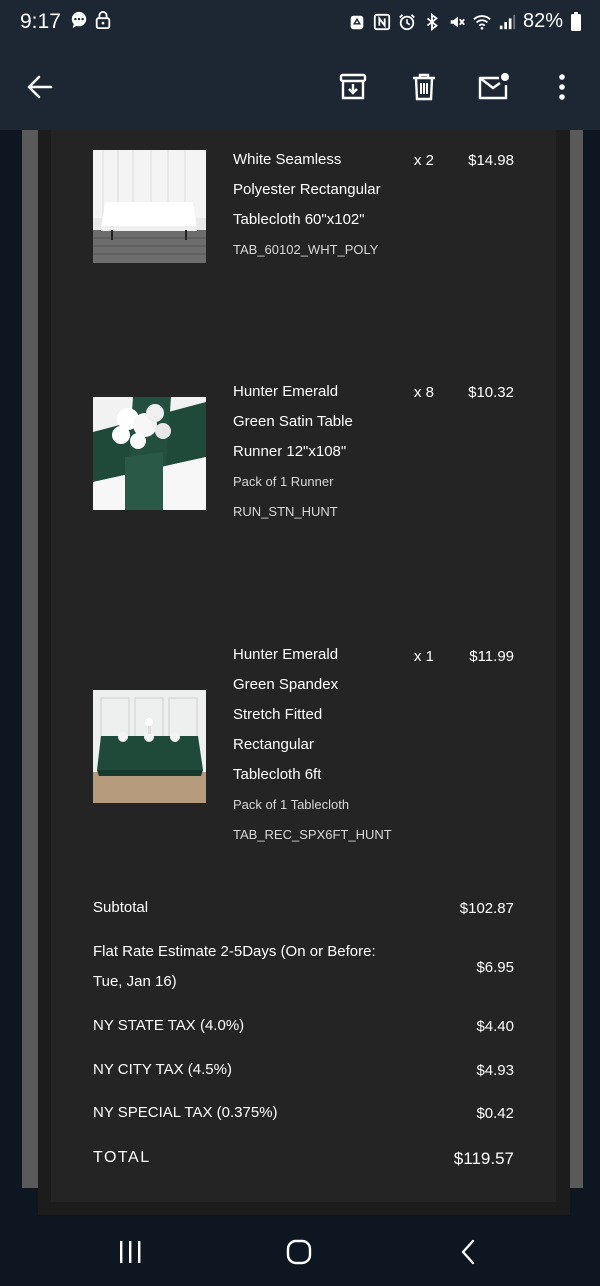 This screenshot has height=1286, width=600. What do you see at coordinates (185, 1112) in the screenshot?
I see `special-tax-label: NY SPECIAL TAX (0.375%)` at bounding box center [185, 1112].